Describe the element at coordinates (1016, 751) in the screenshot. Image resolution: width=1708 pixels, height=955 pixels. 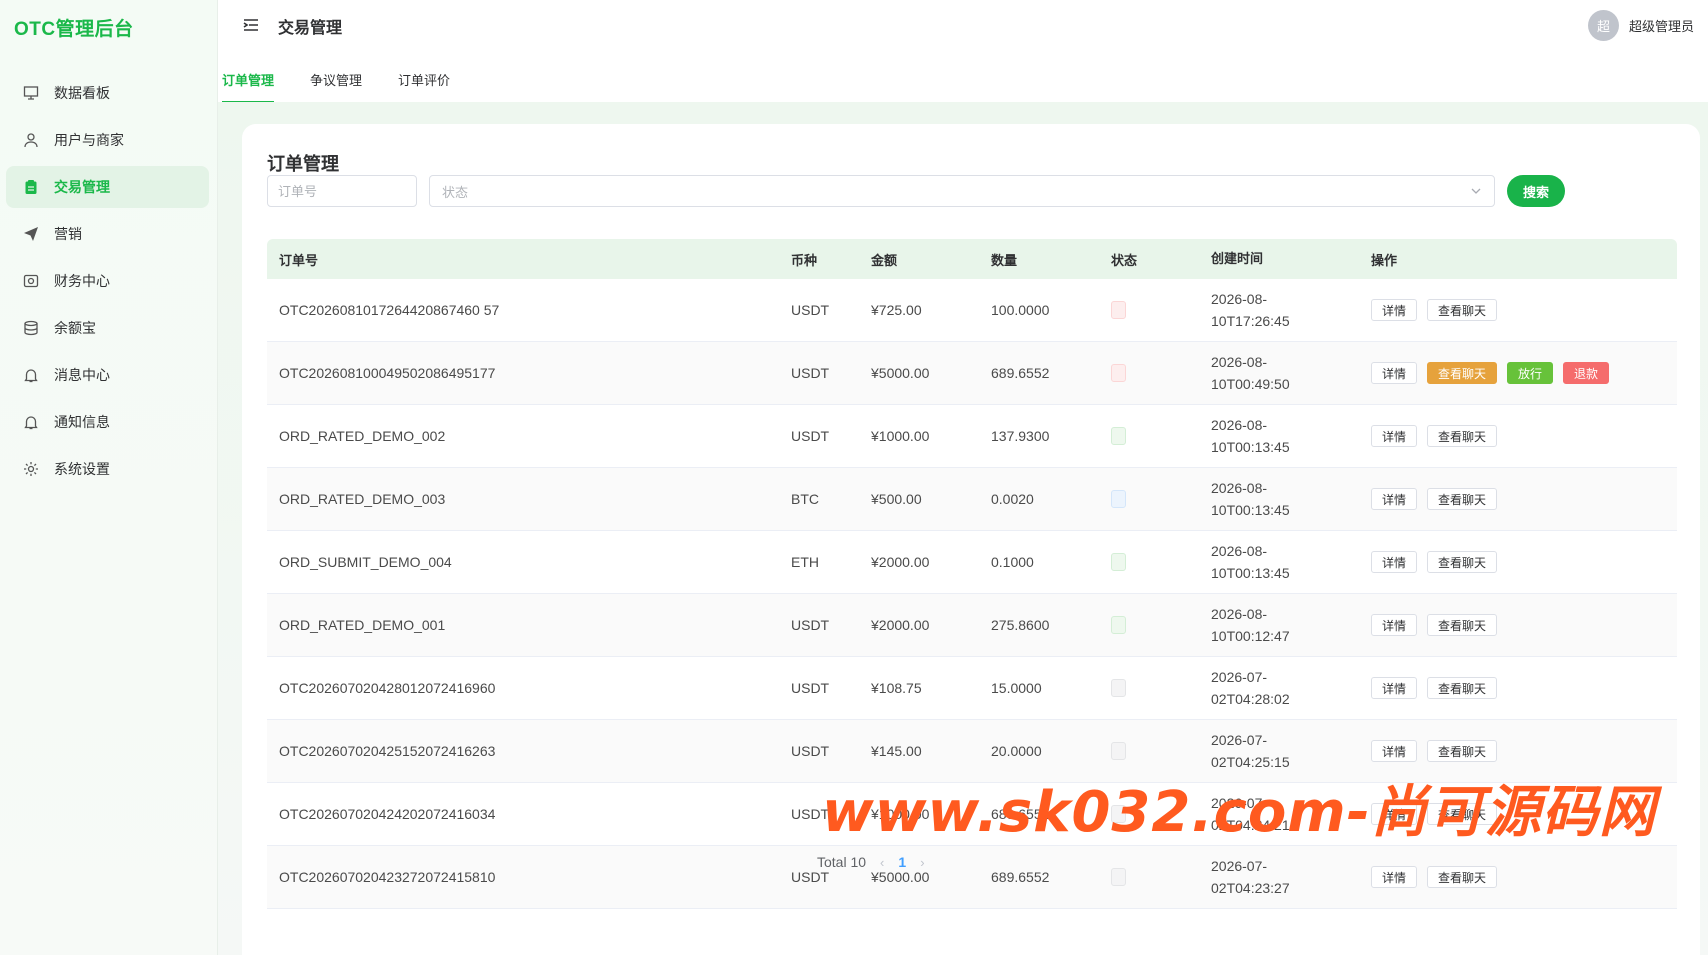
I see `quantity: 20.0000` at that location.